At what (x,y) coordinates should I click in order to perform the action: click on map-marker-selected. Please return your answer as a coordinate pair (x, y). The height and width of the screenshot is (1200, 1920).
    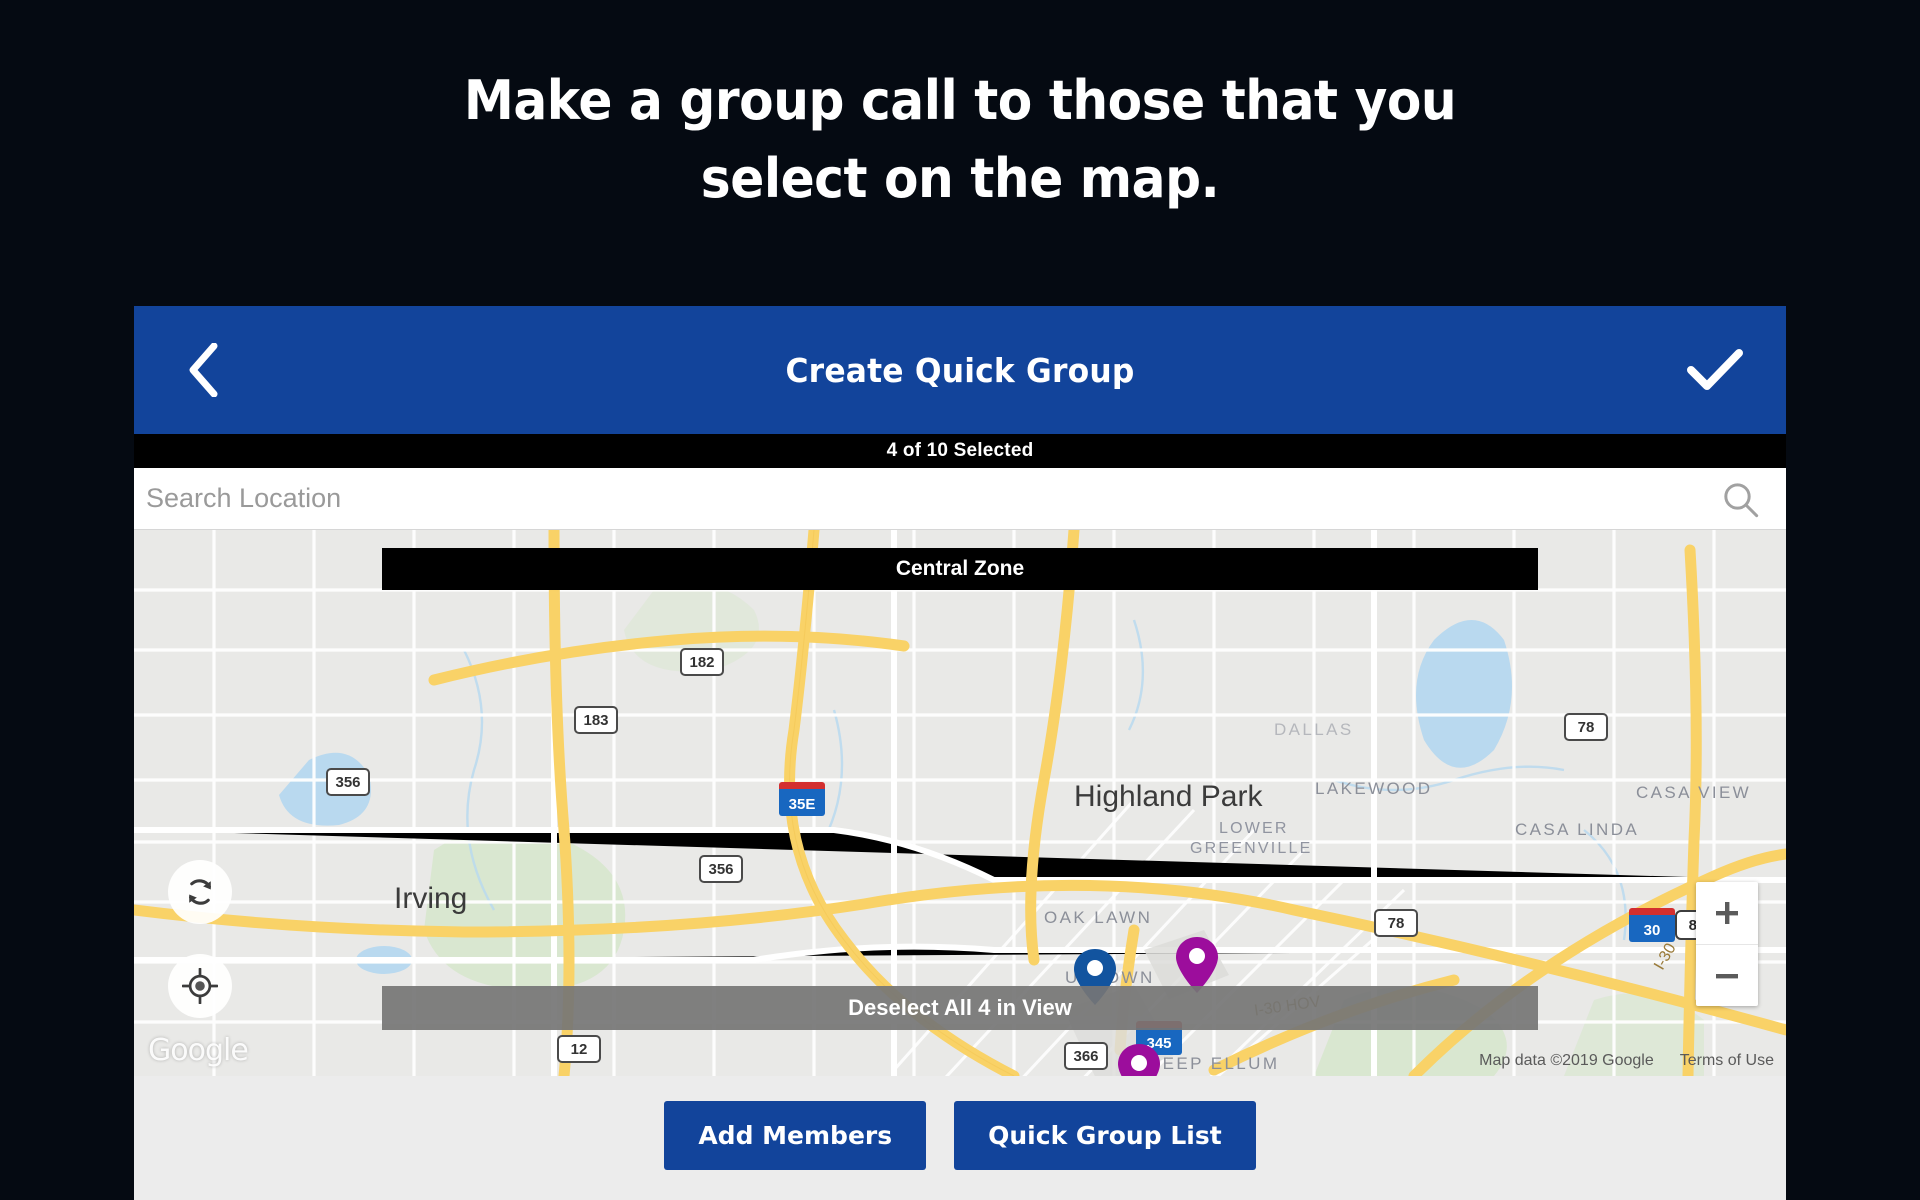
    Looking at the image, I should click on (1139, 1059).